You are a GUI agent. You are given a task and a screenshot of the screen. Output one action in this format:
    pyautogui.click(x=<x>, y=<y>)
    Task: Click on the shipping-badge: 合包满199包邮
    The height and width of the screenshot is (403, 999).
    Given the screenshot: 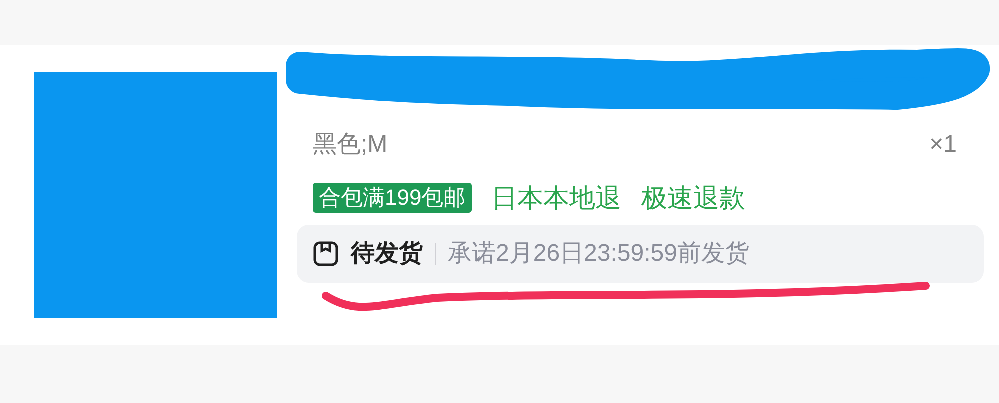 What is the action you would take?
    pyautogui.click(x=392, y=198)
    